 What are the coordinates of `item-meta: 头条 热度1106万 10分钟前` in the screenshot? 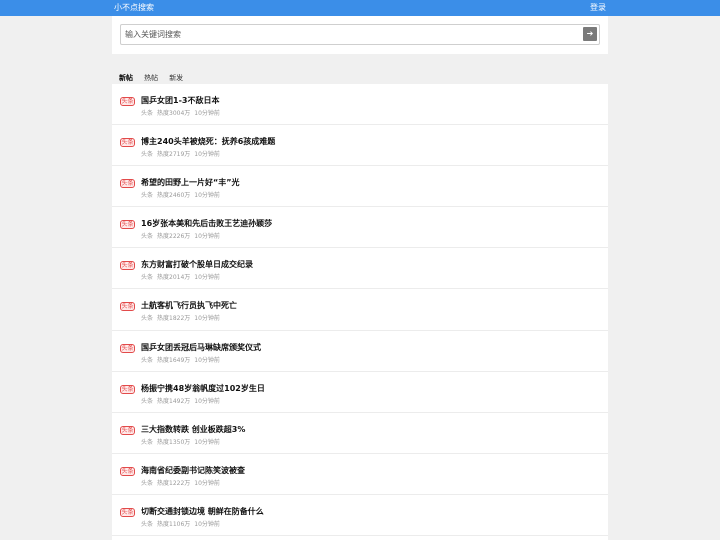 It's located at (182, 523).